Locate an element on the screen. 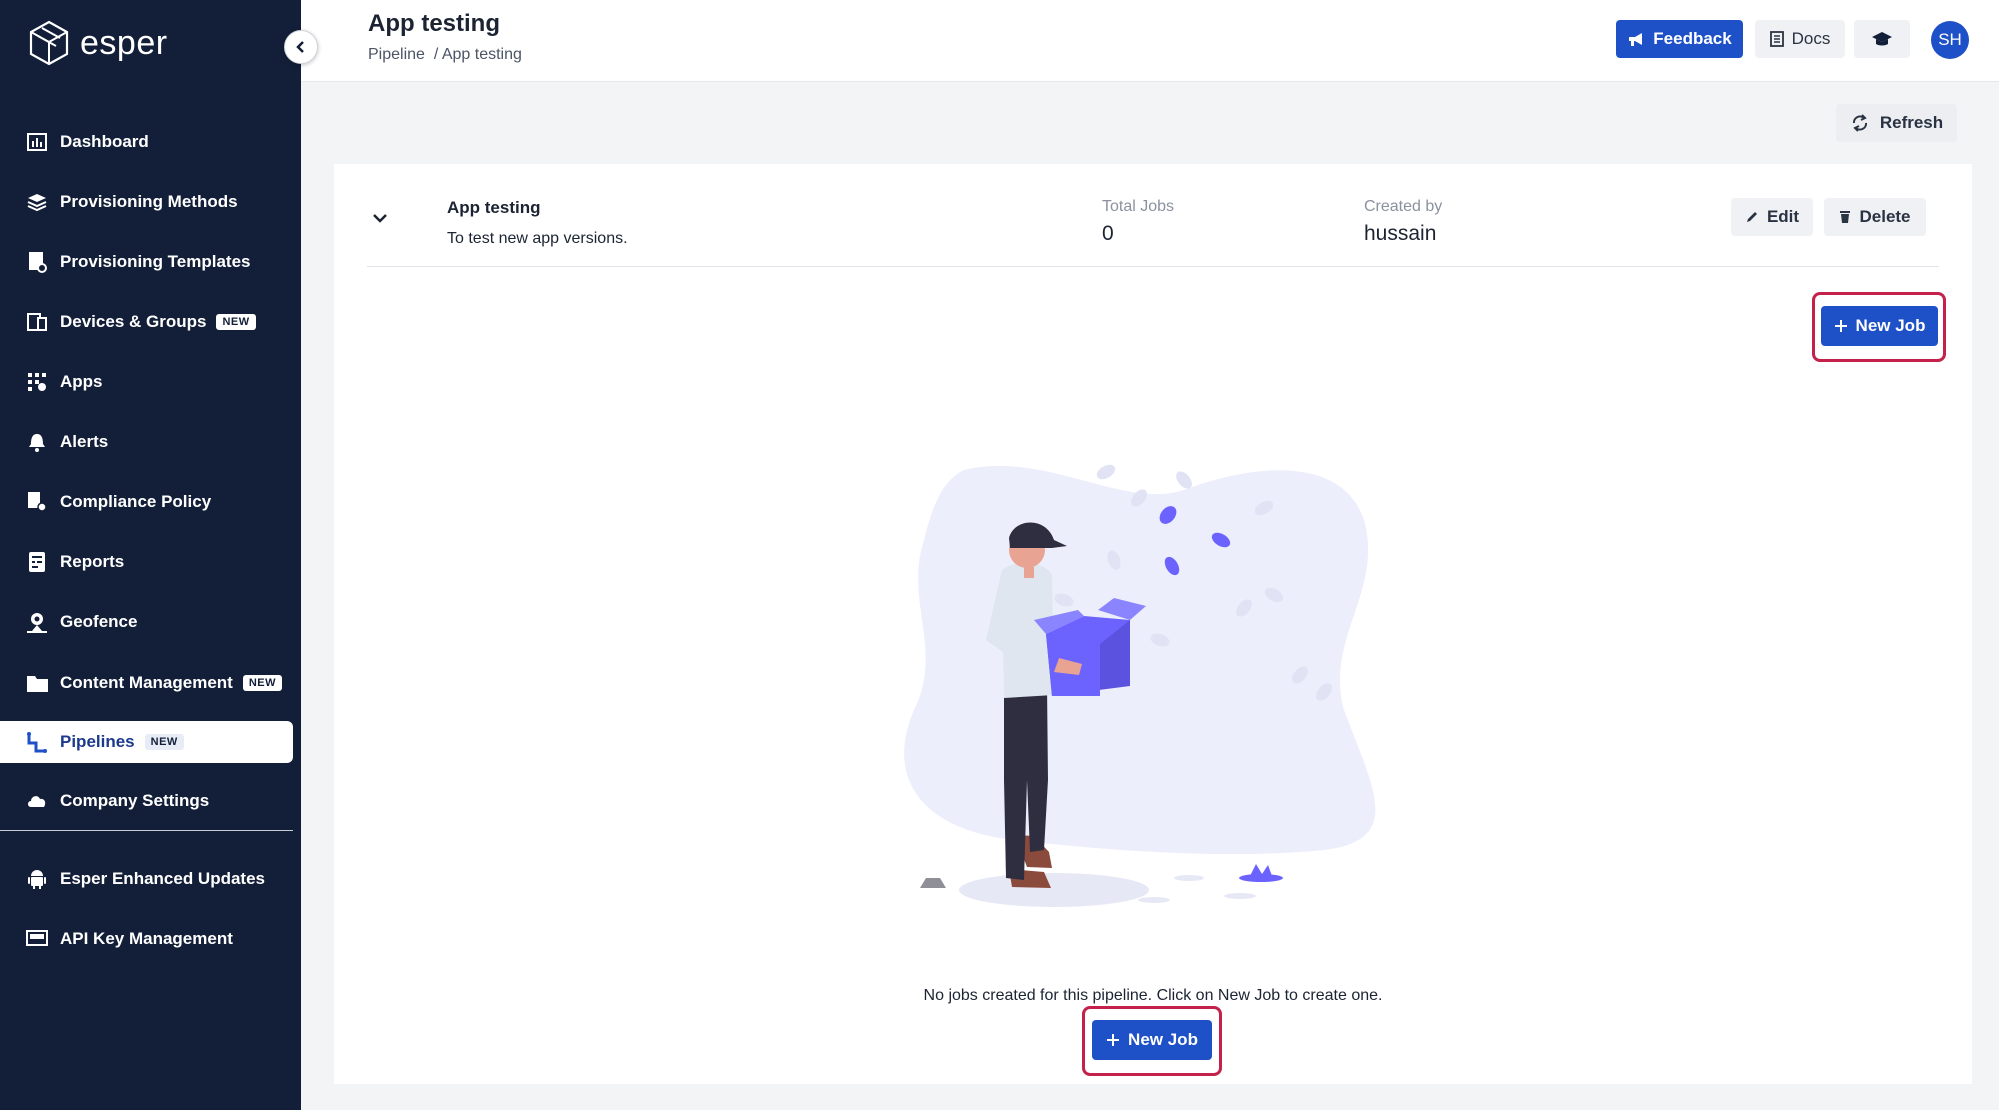  sidebar-item-label: Geofence is located at coordinates (99, 621).